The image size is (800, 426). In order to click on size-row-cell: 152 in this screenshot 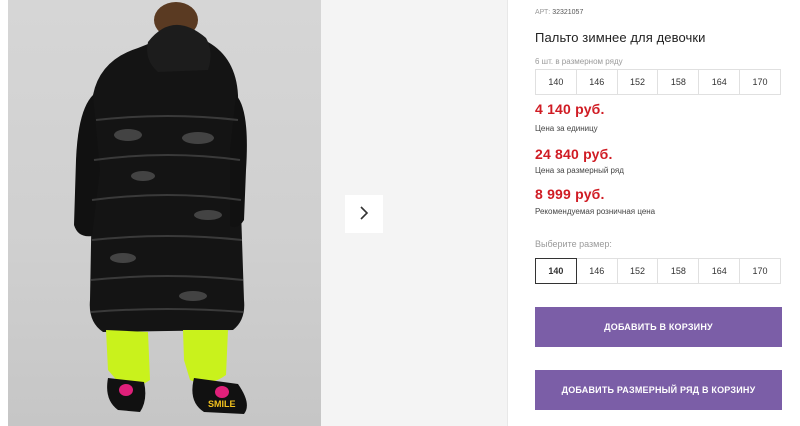, I will do `click(637, 82)`.